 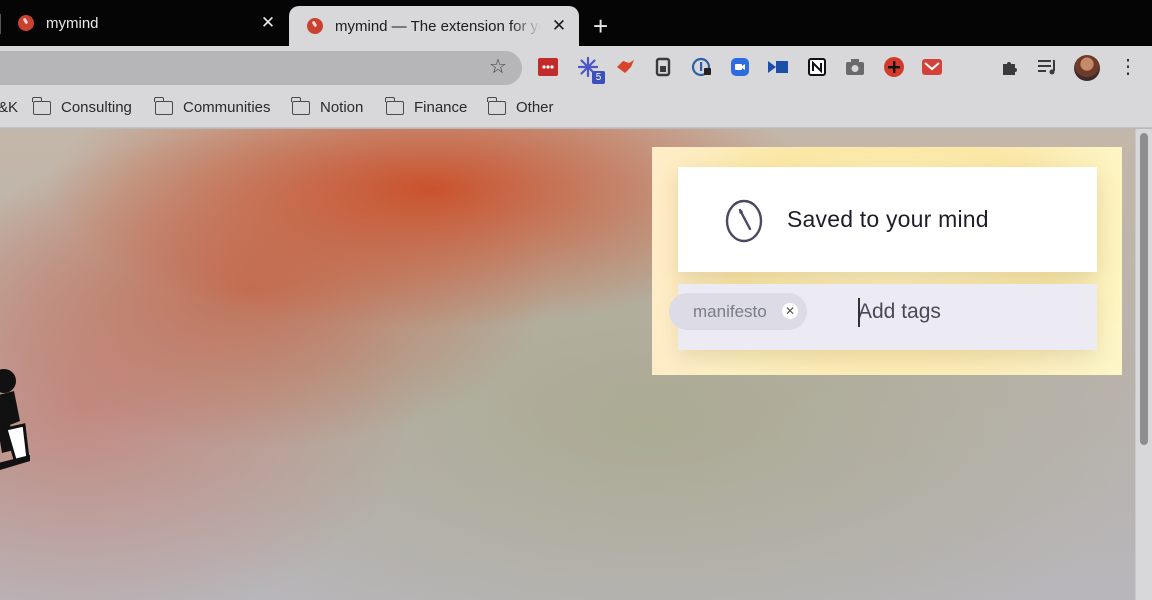 I want to click on extension-badge: 5, so click(x=598, y=77).